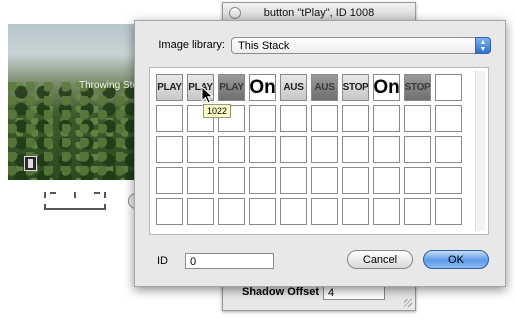 This screenshot has height=319, width=514. Describe the element at coordinates (380, 259) in the screenshot. I see `cancel-button: Cancel` at that location.